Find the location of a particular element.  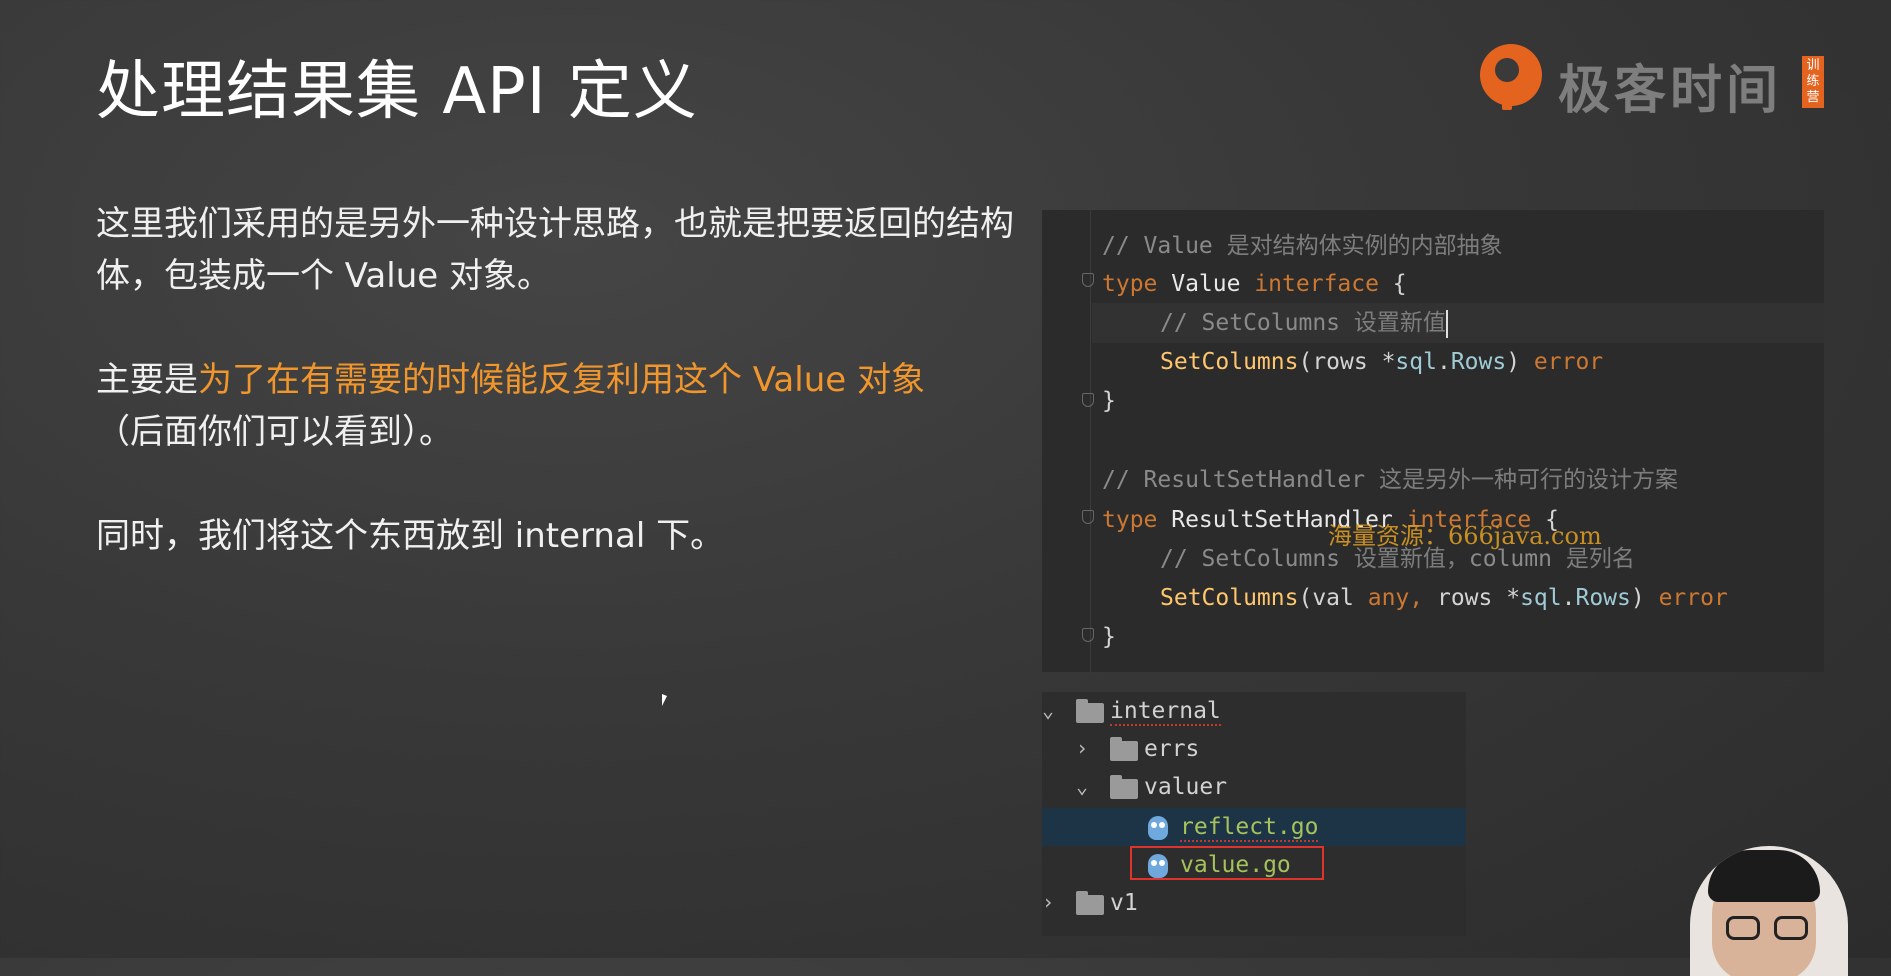

logo-badge: 训练营 is located at coordinates (1813, 82).